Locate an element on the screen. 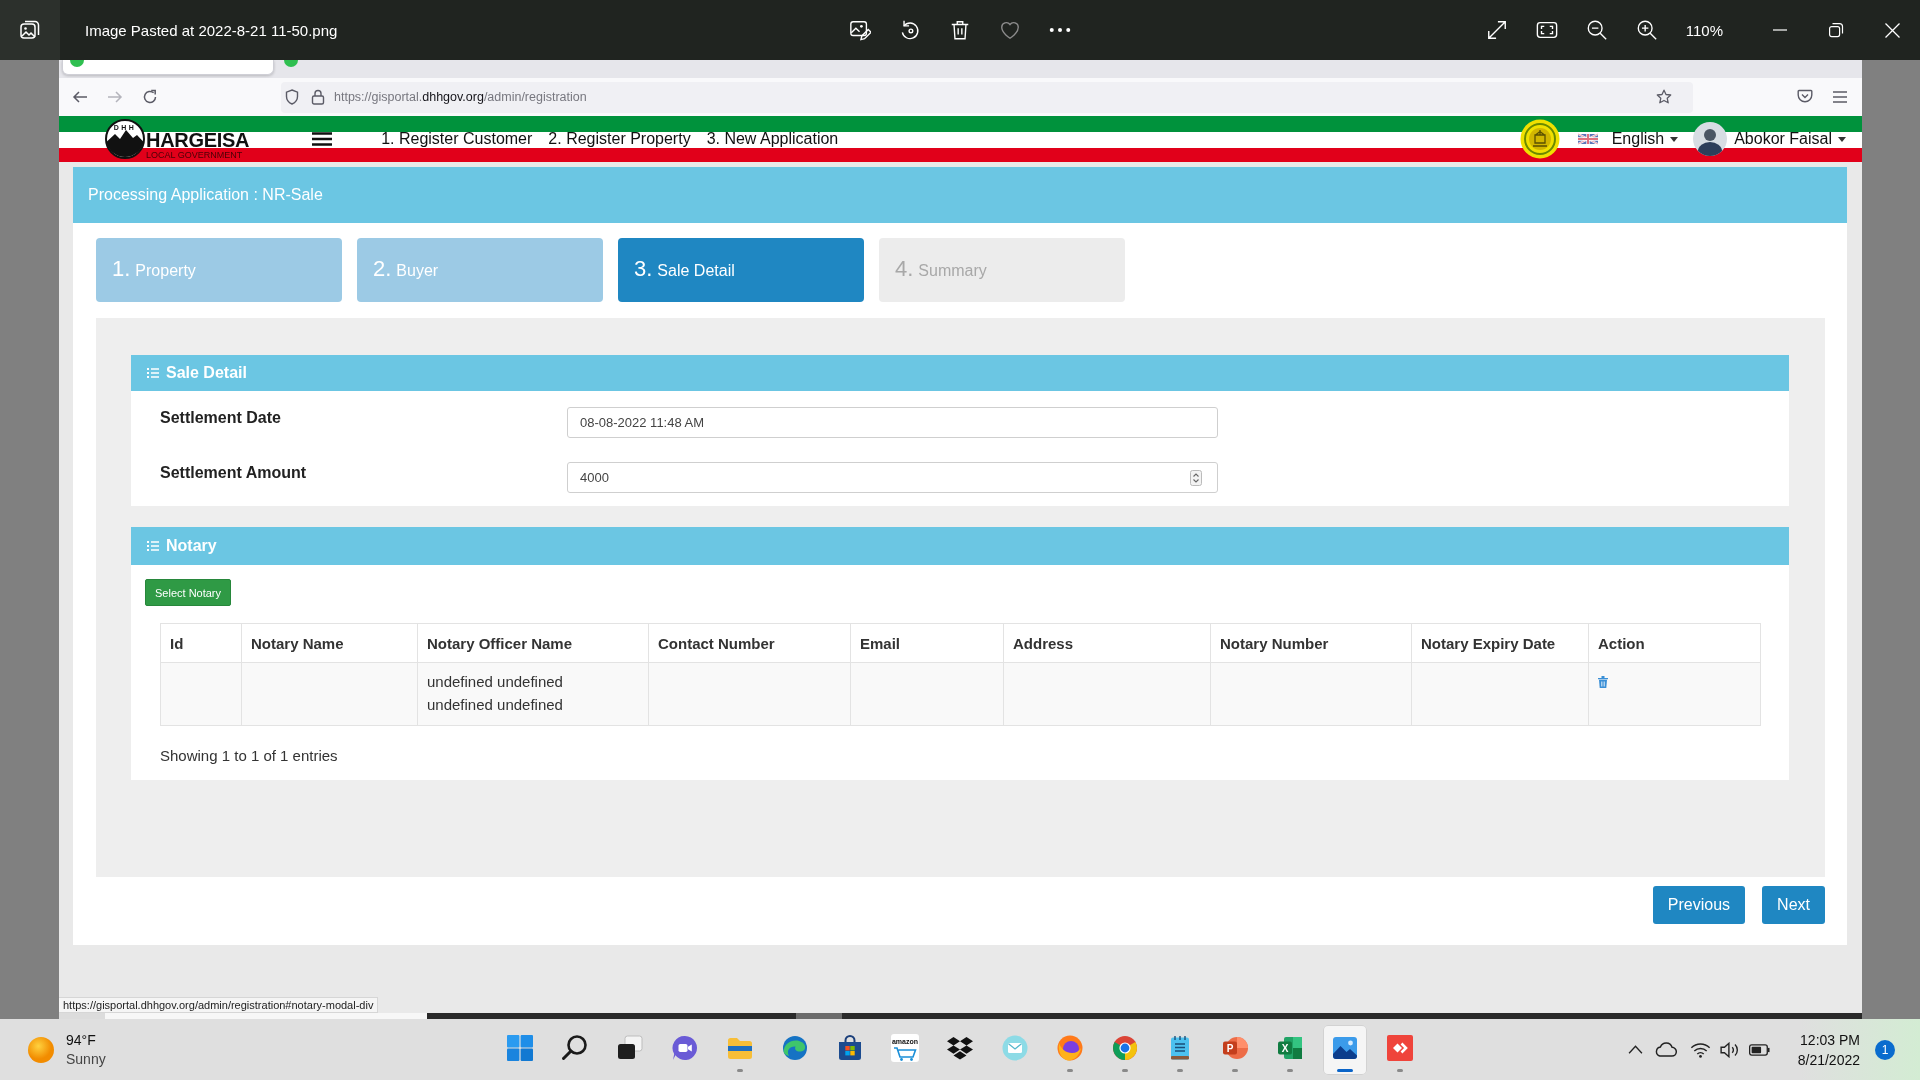 The height and width of the screenshot is (1080, 1920). nav-link: 2. Register Property is located at coordinates (619, 139).